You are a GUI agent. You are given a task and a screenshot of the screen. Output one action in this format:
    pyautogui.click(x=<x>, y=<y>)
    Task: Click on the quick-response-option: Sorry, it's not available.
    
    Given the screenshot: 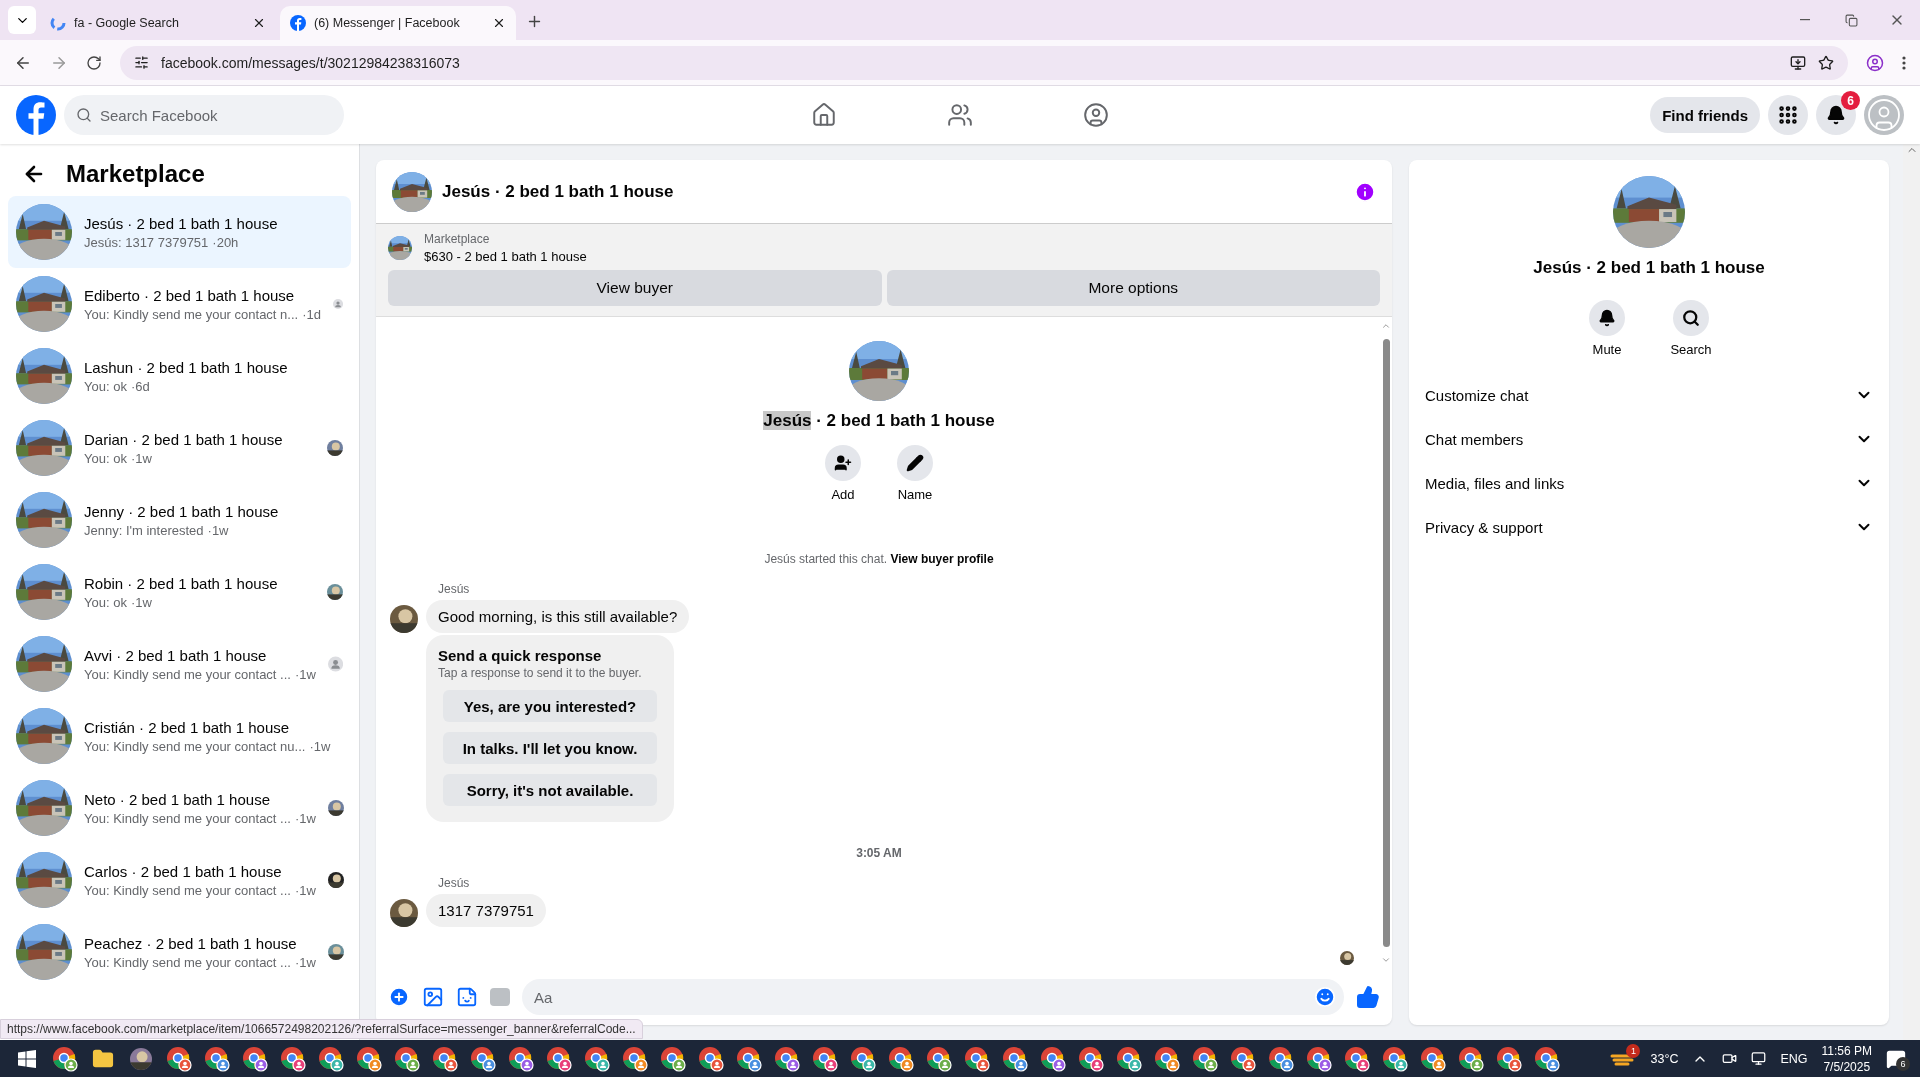 What is the action you would take?
    pyautogui.click(x=550, y=790)
    